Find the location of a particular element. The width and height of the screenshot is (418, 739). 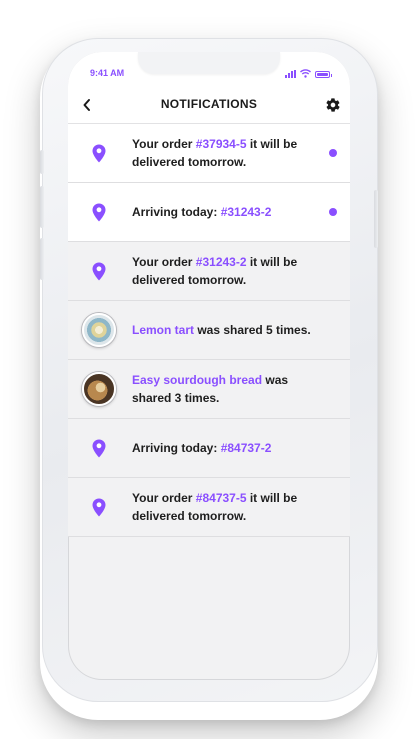

gear-icon is located at coordinates (333, 105).